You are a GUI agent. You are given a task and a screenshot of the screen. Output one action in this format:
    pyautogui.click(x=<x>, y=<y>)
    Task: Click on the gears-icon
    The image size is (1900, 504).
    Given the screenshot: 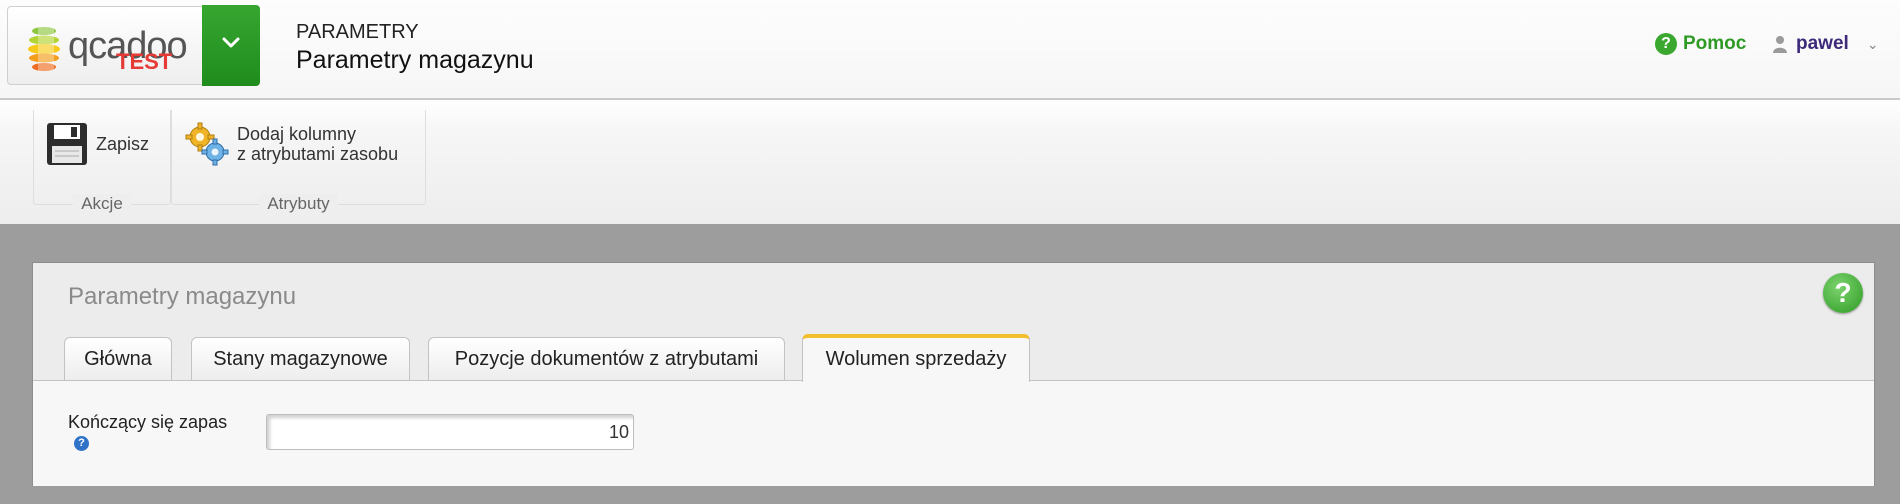 What is the action you would take?
    pyautogui.click(x=207, y=144)
    